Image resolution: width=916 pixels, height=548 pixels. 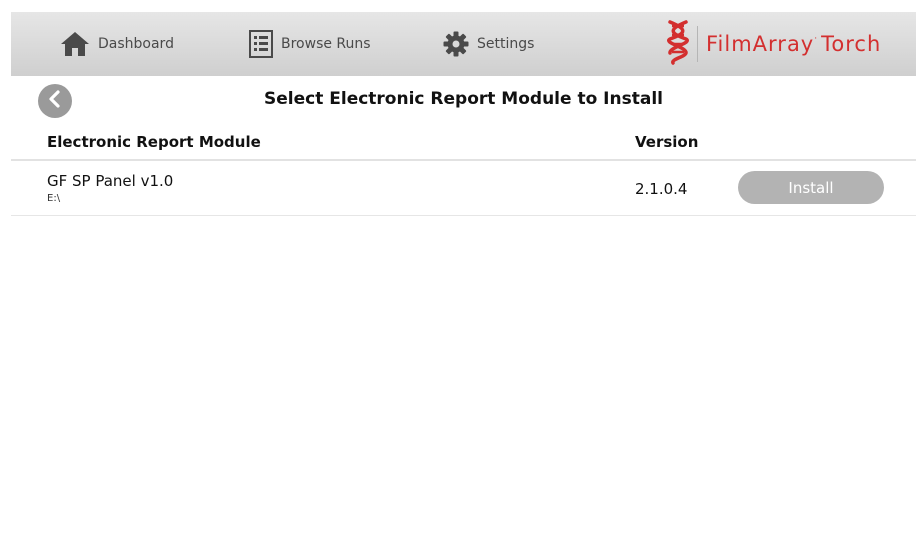 I want to click on table-row: GF SP Panel v1.0 E:\ 2.1.0.4 Install, so click(x=463, y=188).